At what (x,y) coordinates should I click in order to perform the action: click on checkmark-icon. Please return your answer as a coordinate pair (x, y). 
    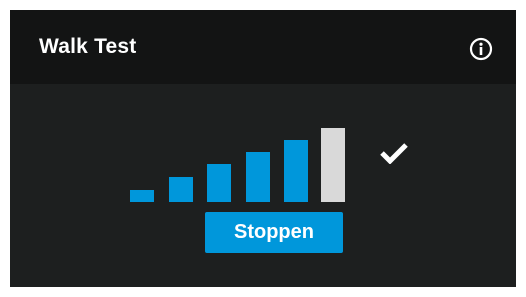
    Looking at the image, I should click on (394, 153).